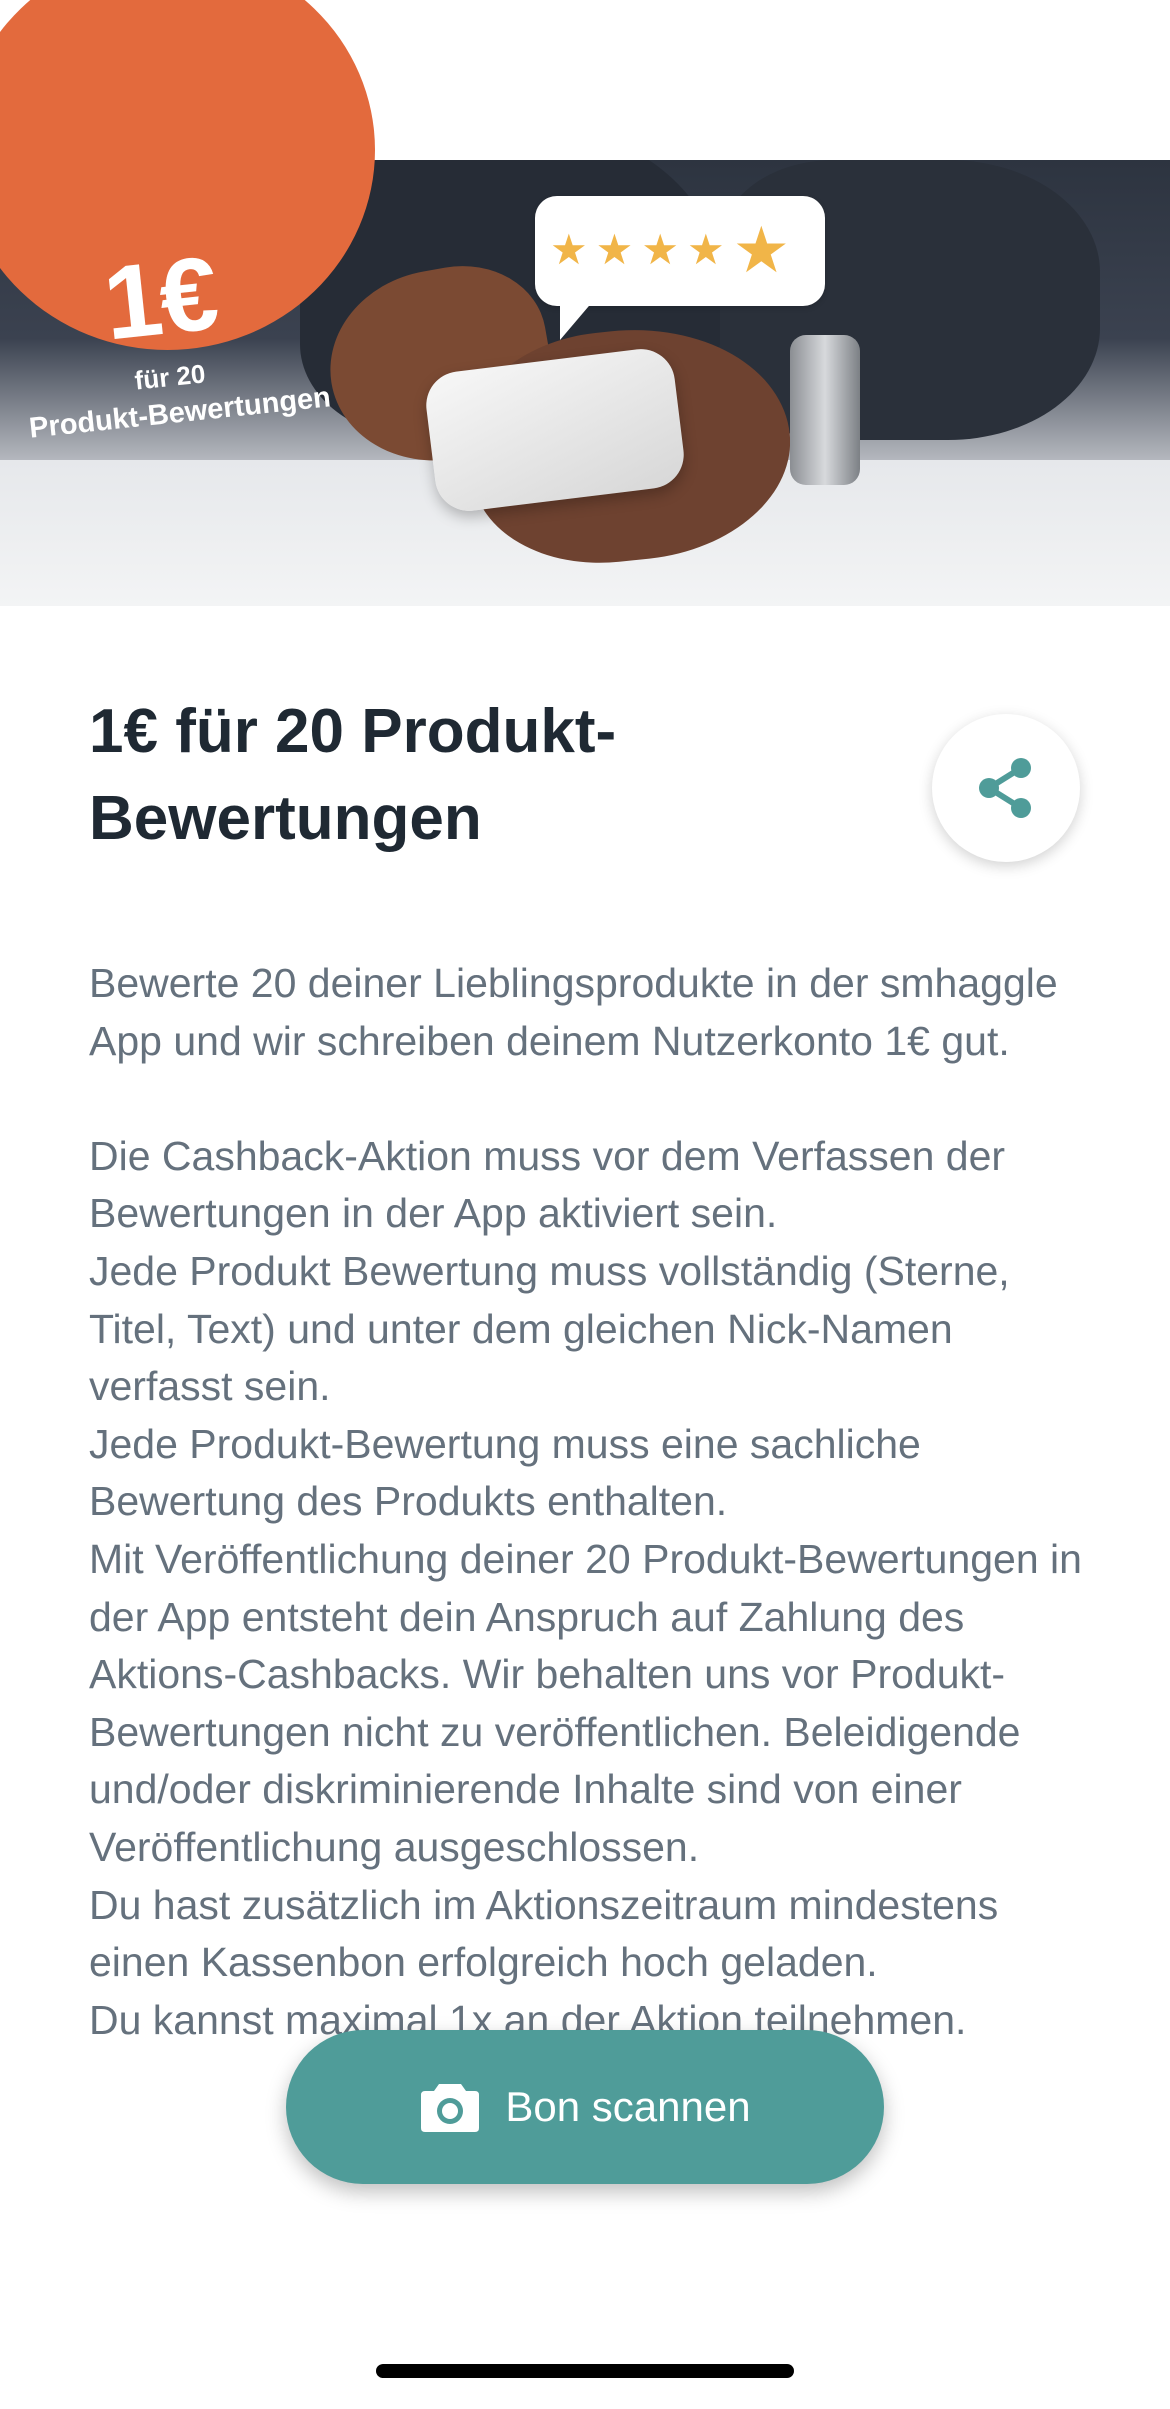 This screenshot has width=1170, height=2409. What do you see at coordinates (825, 410) in the screenshot?
I see `hero-watch` at bounding box center [825, 410].